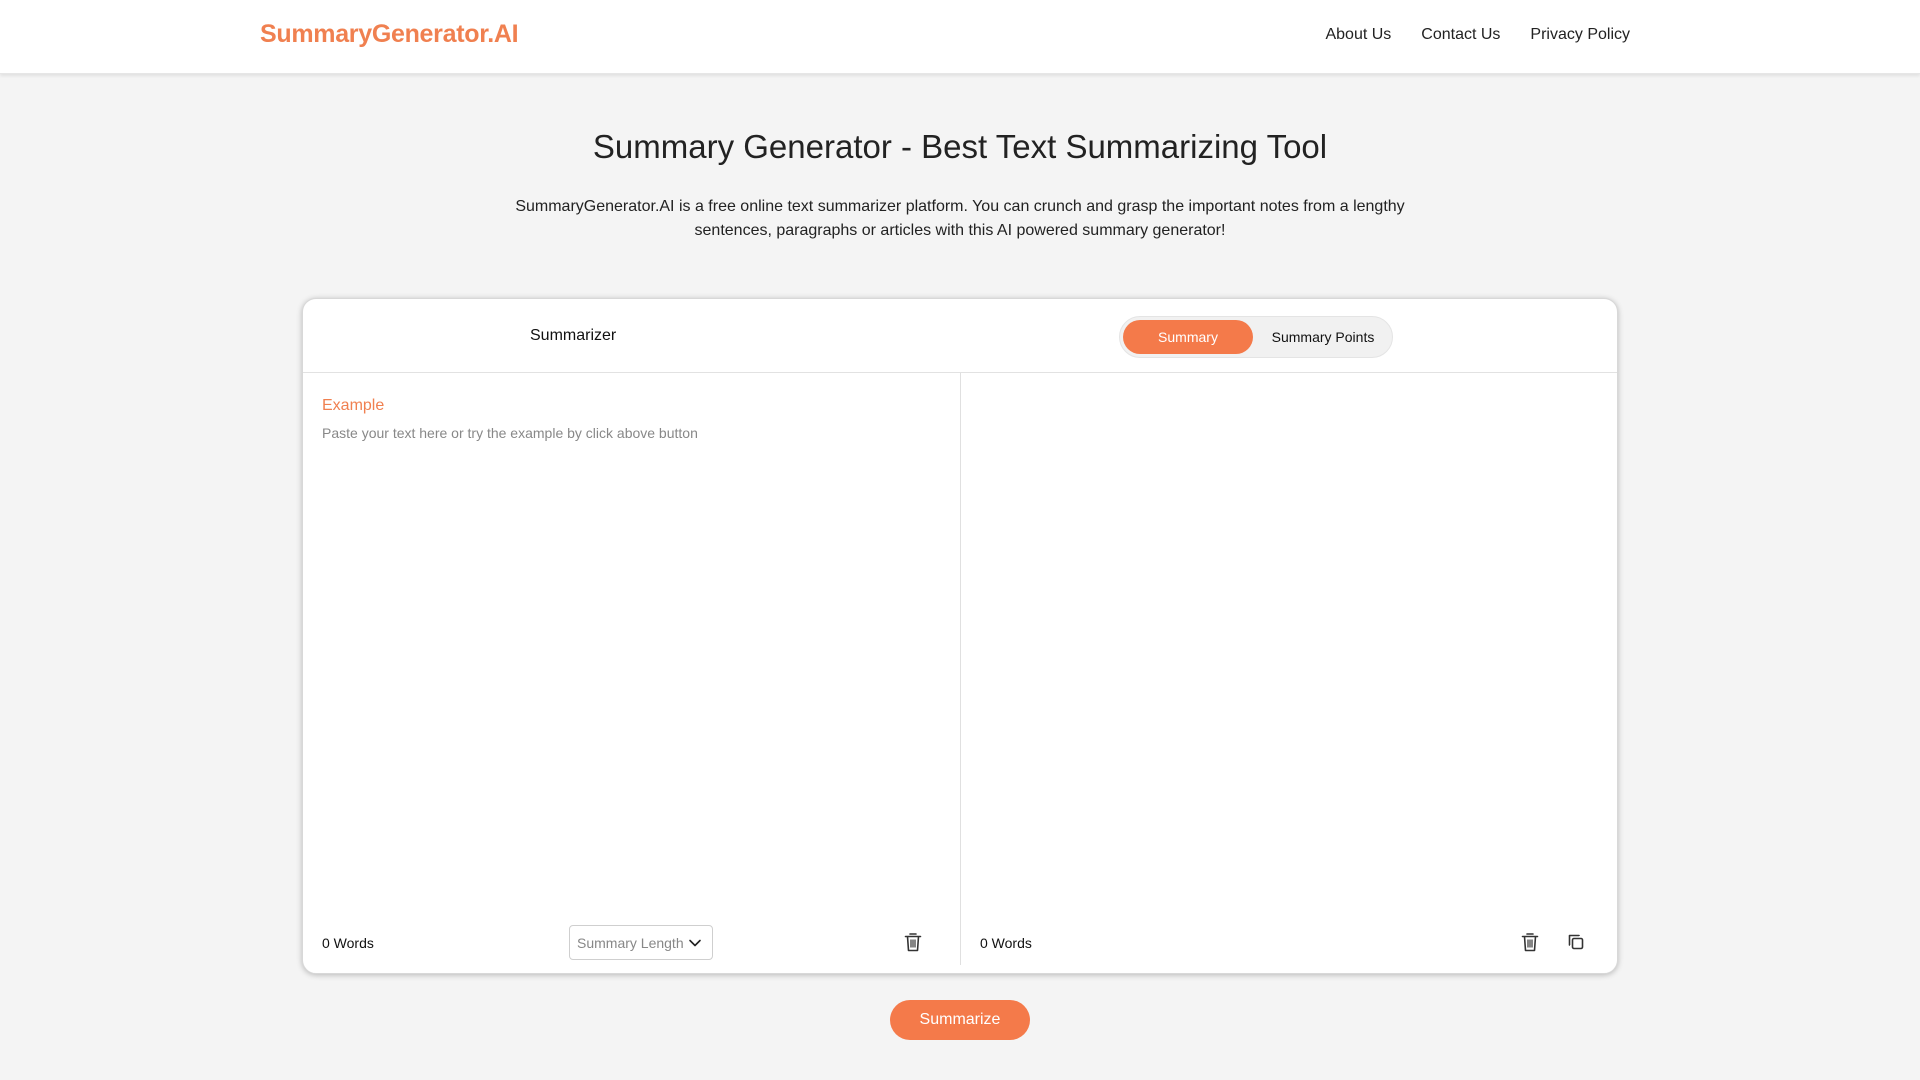 This screenshot has width=1920, height=1080. I want to click on tab-summary: Summary, so click(1188, 337).